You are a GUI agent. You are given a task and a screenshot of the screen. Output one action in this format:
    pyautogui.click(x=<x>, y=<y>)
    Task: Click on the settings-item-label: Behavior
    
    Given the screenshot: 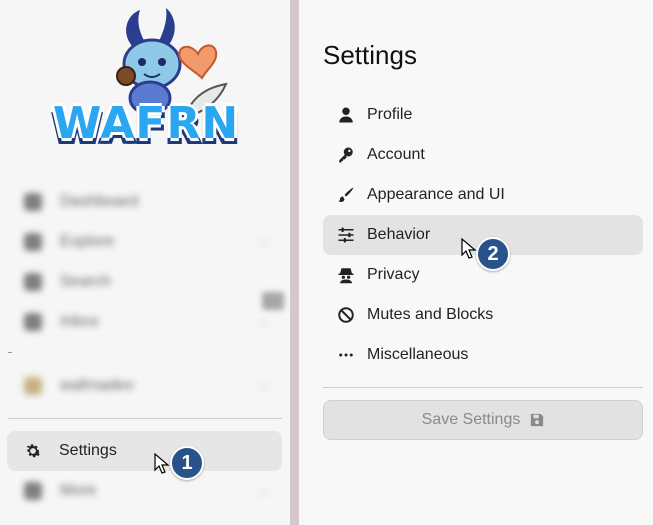 What is the action you would take?
    pyautogui.click(x=399, y=234)
    